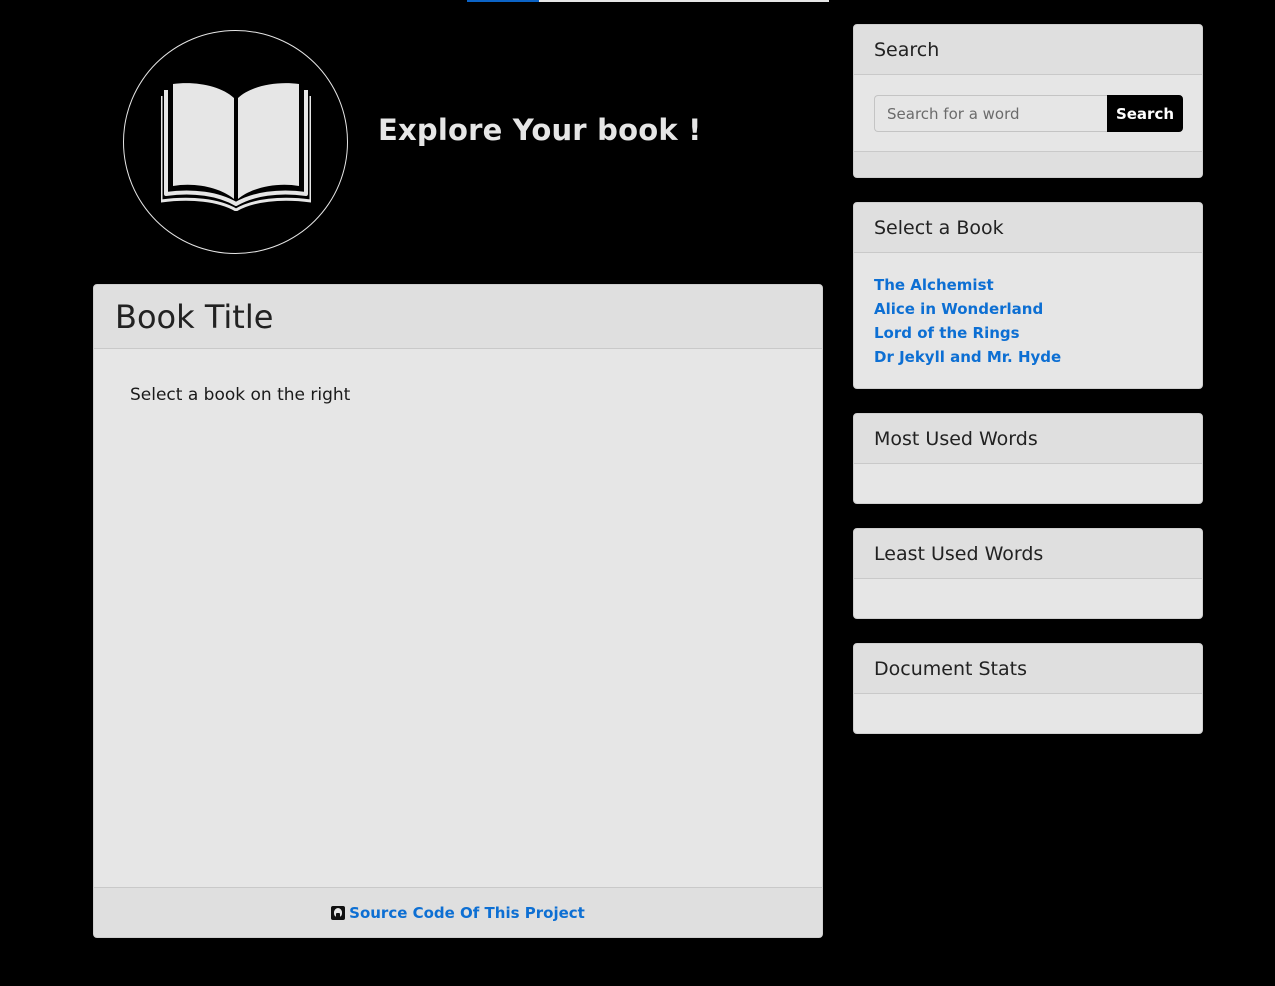 Image resolution: width=1275 pixels, height=986 pixels. I want to click on book-card-footer: Source Code Of This Project, so click(458, 912).